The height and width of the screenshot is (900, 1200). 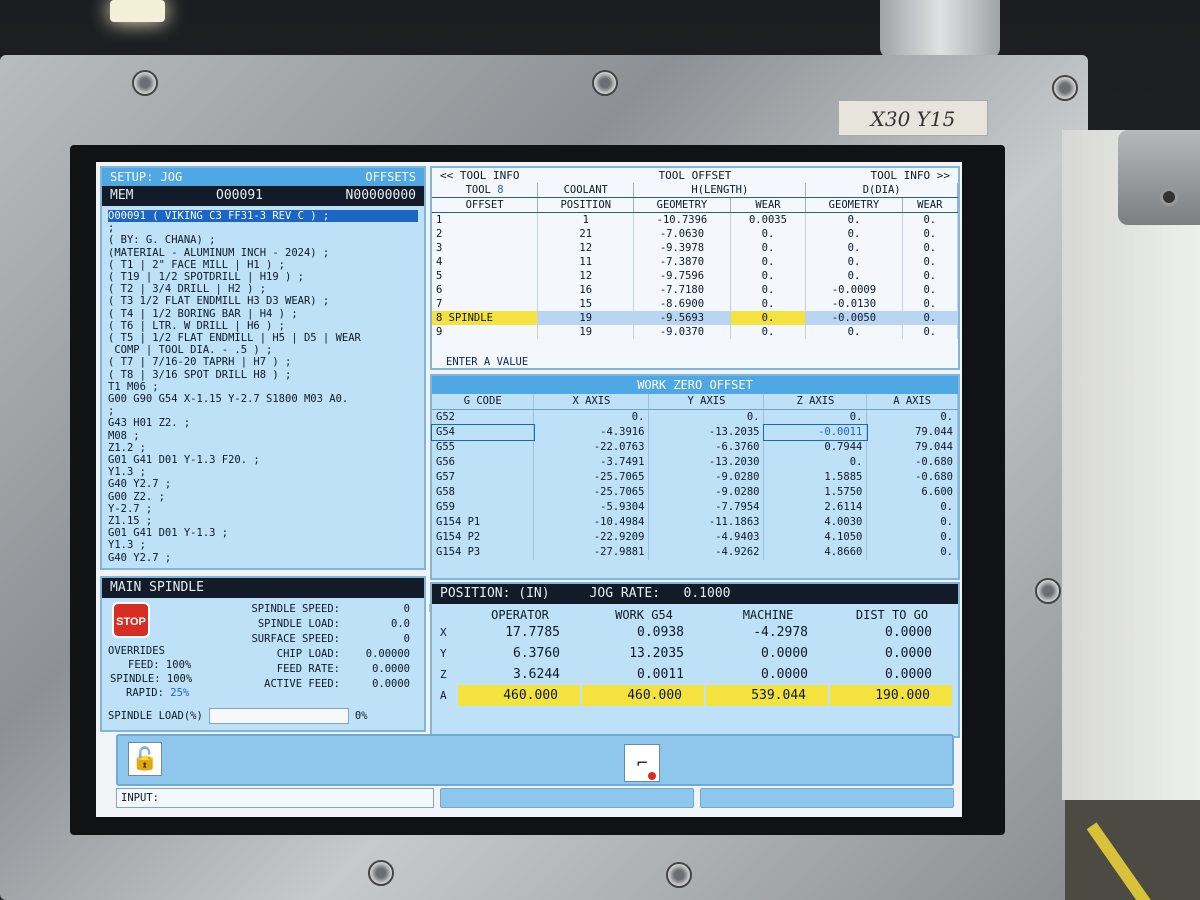 I want to click on tool-info-prev-button: << TOOL INFO, so click(x=479, y=175).